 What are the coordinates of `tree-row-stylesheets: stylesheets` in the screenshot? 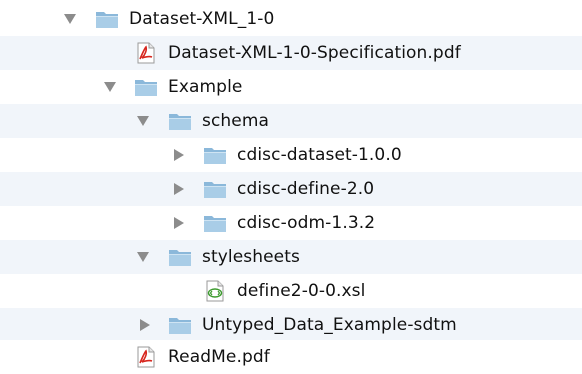 It's located at (291, 257).